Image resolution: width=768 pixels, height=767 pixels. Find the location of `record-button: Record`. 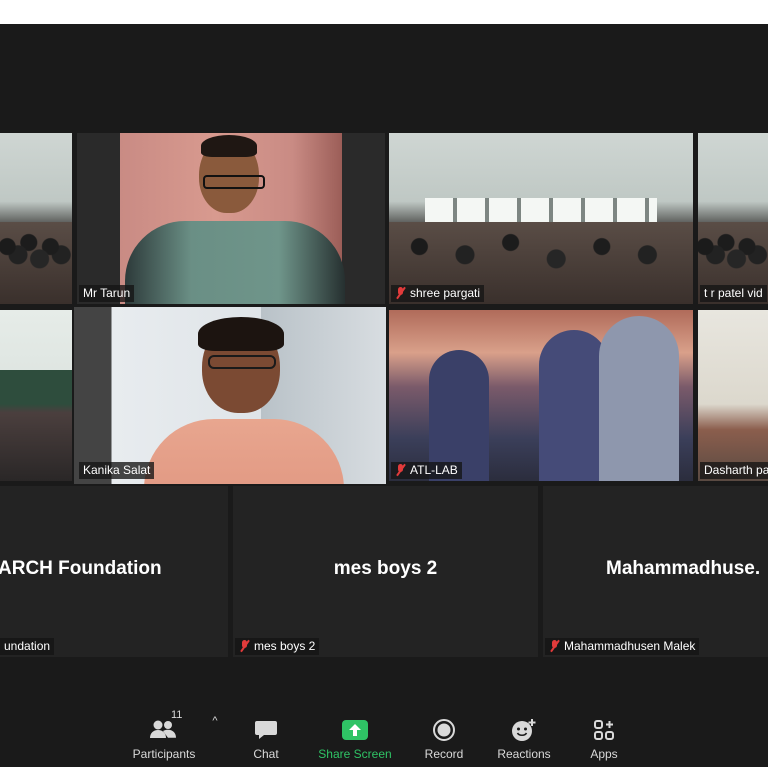

record-button: Record is located at coordinates (444, 727).